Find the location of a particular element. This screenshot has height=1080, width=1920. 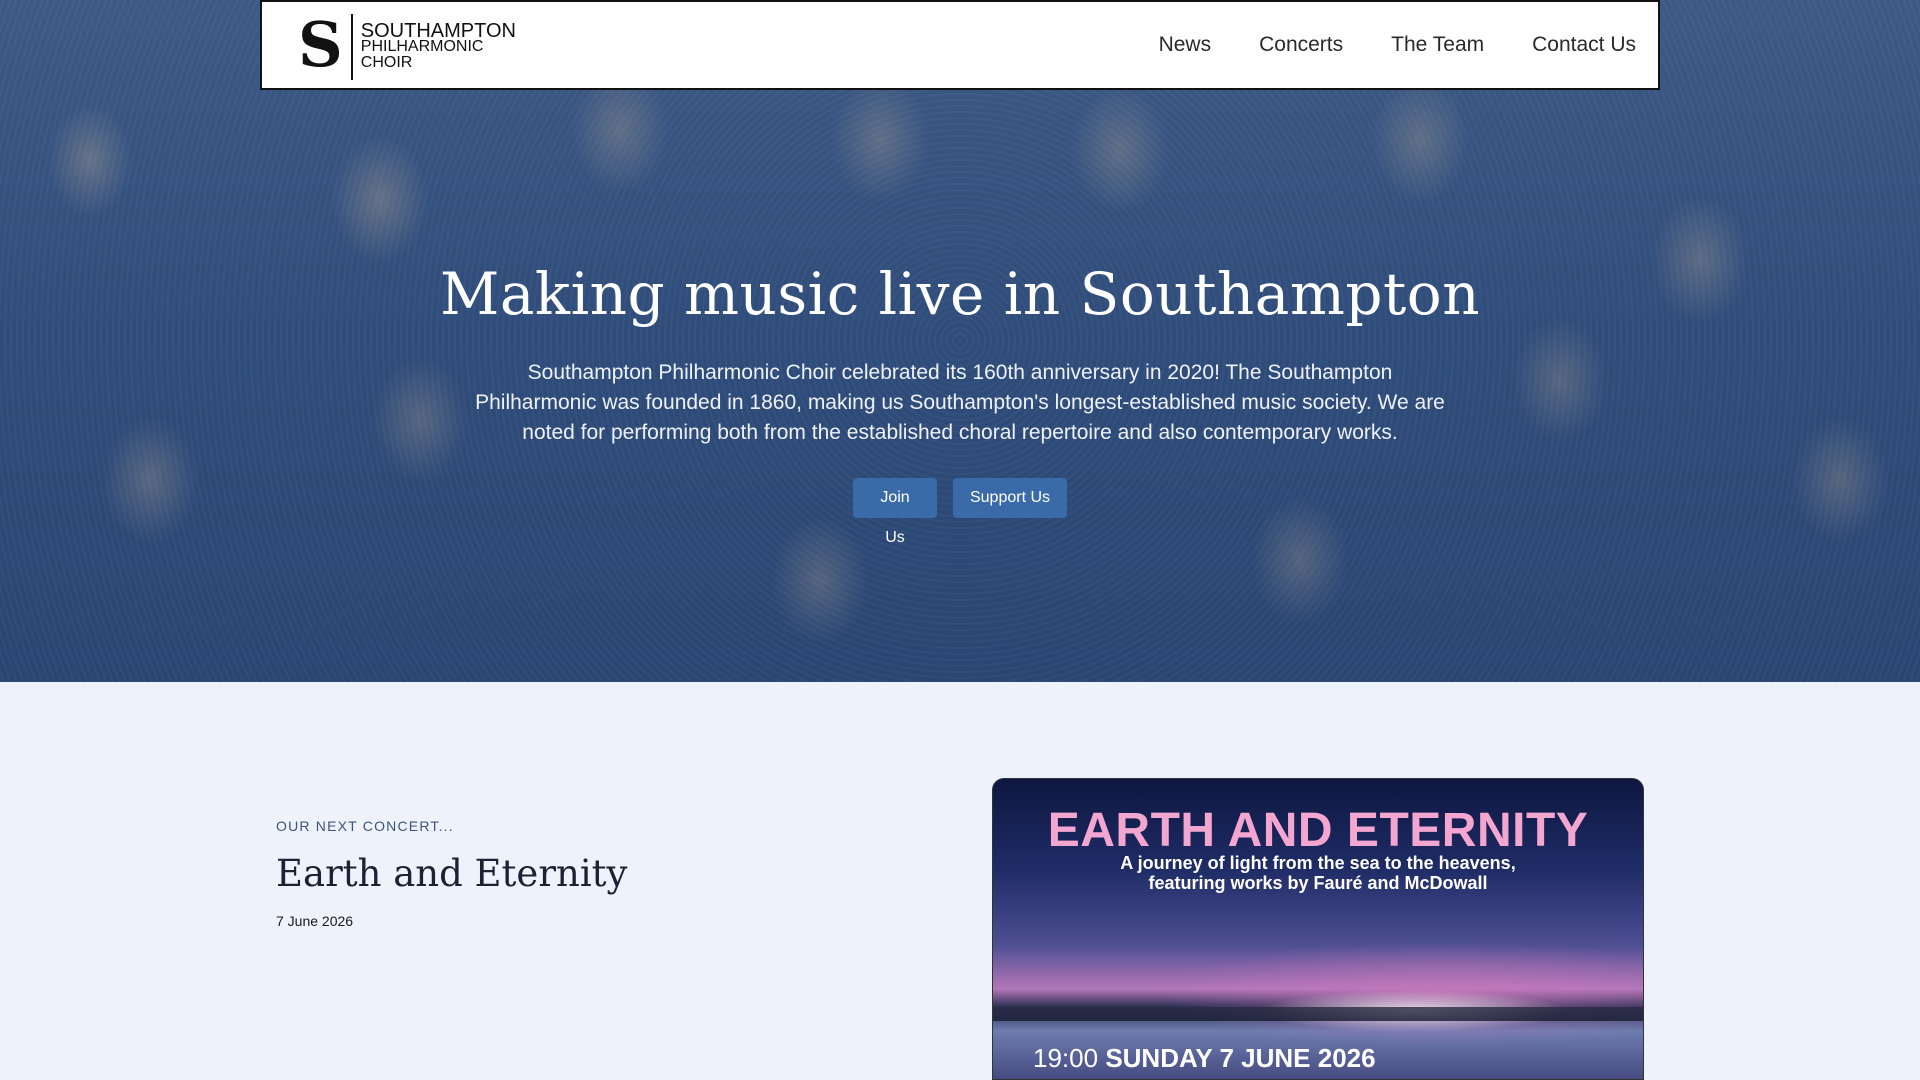

hero-title: Making music live in Southampton is located at coordinates (960, 294).